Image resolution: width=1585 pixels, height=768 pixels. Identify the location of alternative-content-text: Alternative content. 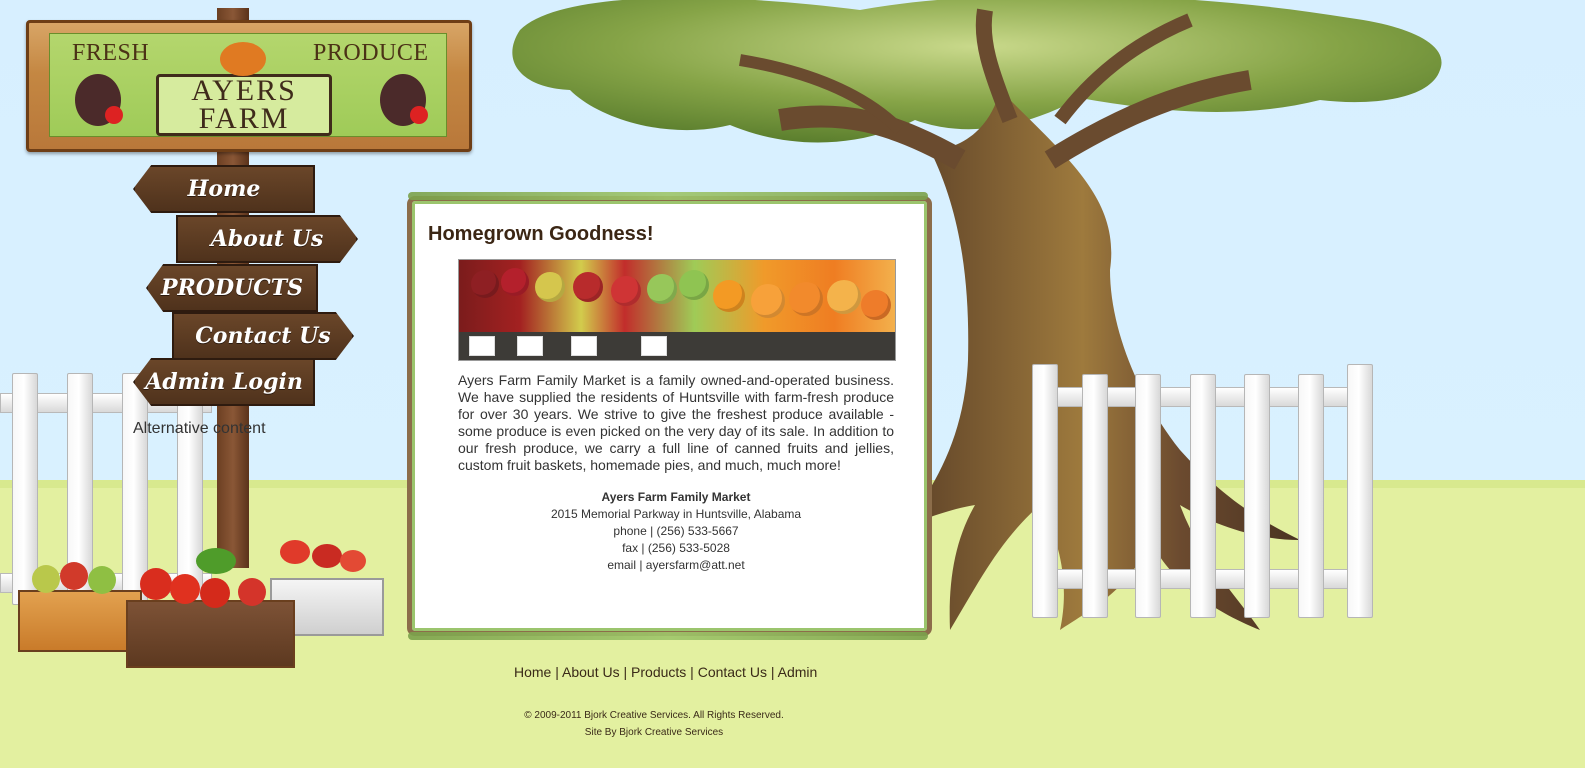
(199, 428).